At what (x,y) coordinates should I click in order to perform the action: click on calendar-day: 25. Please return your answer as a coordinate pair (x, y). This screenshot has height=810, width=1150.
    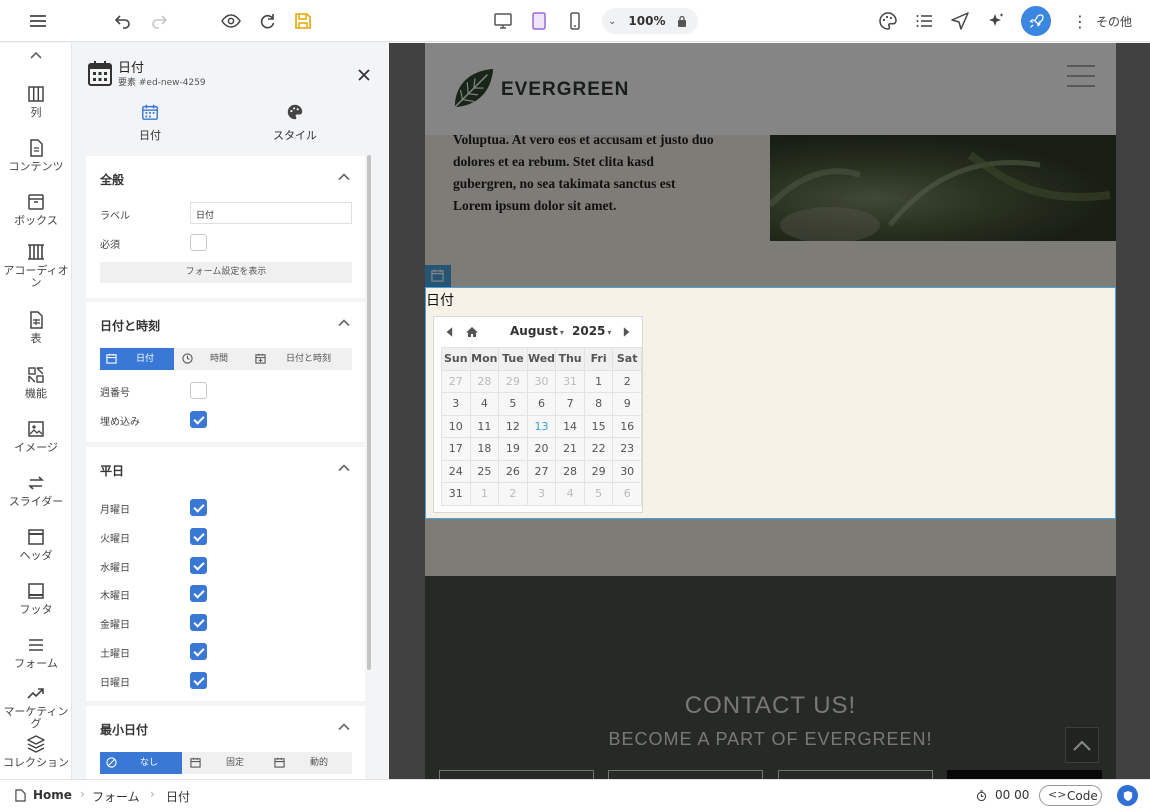
    Looking at the image, I should click on (484, 471).